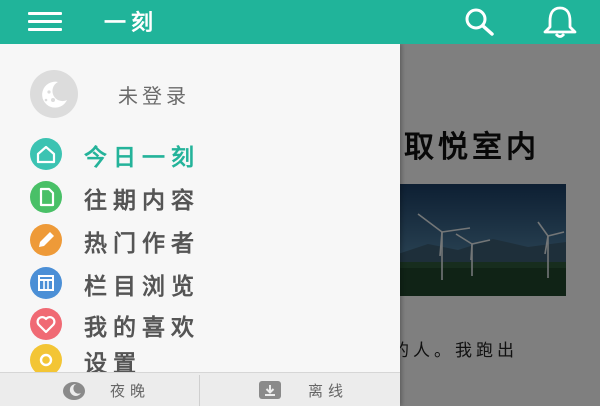  What do you see at coordinates (300, 22) in the screenshot?
I see `app-bar: 一刻` at bounding box center [300, 22].